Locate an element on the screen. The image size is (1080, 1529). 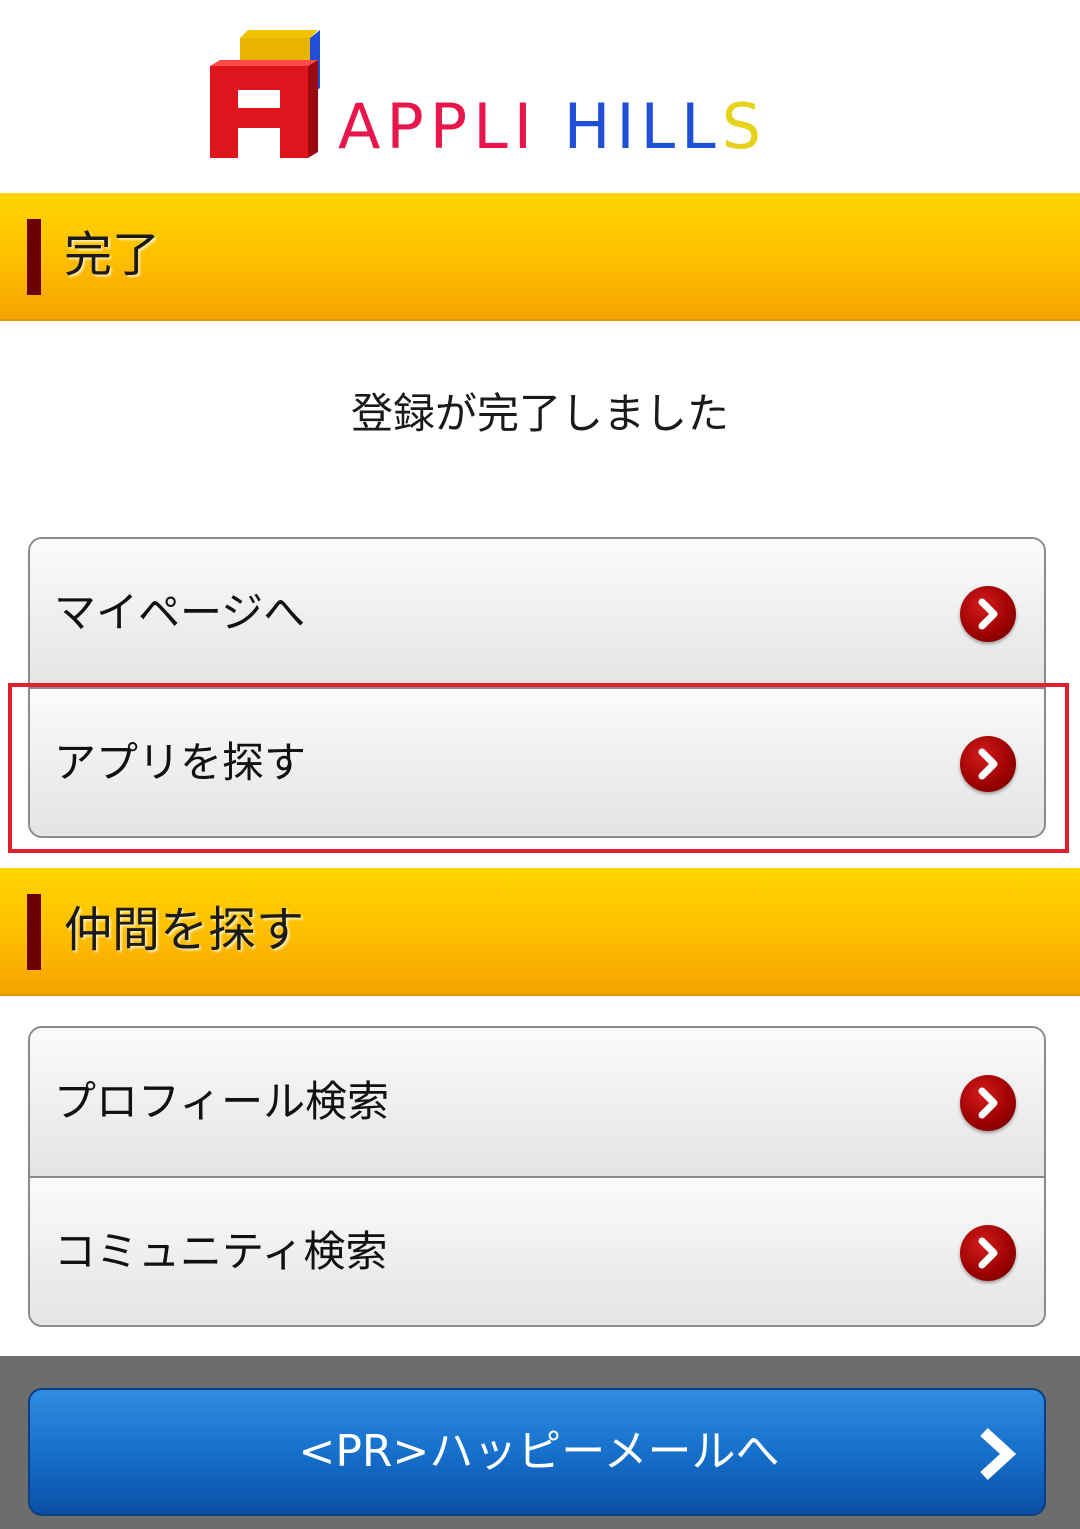
community-search-button: コミュニティ検索 is located at coordinates (537, 1250).